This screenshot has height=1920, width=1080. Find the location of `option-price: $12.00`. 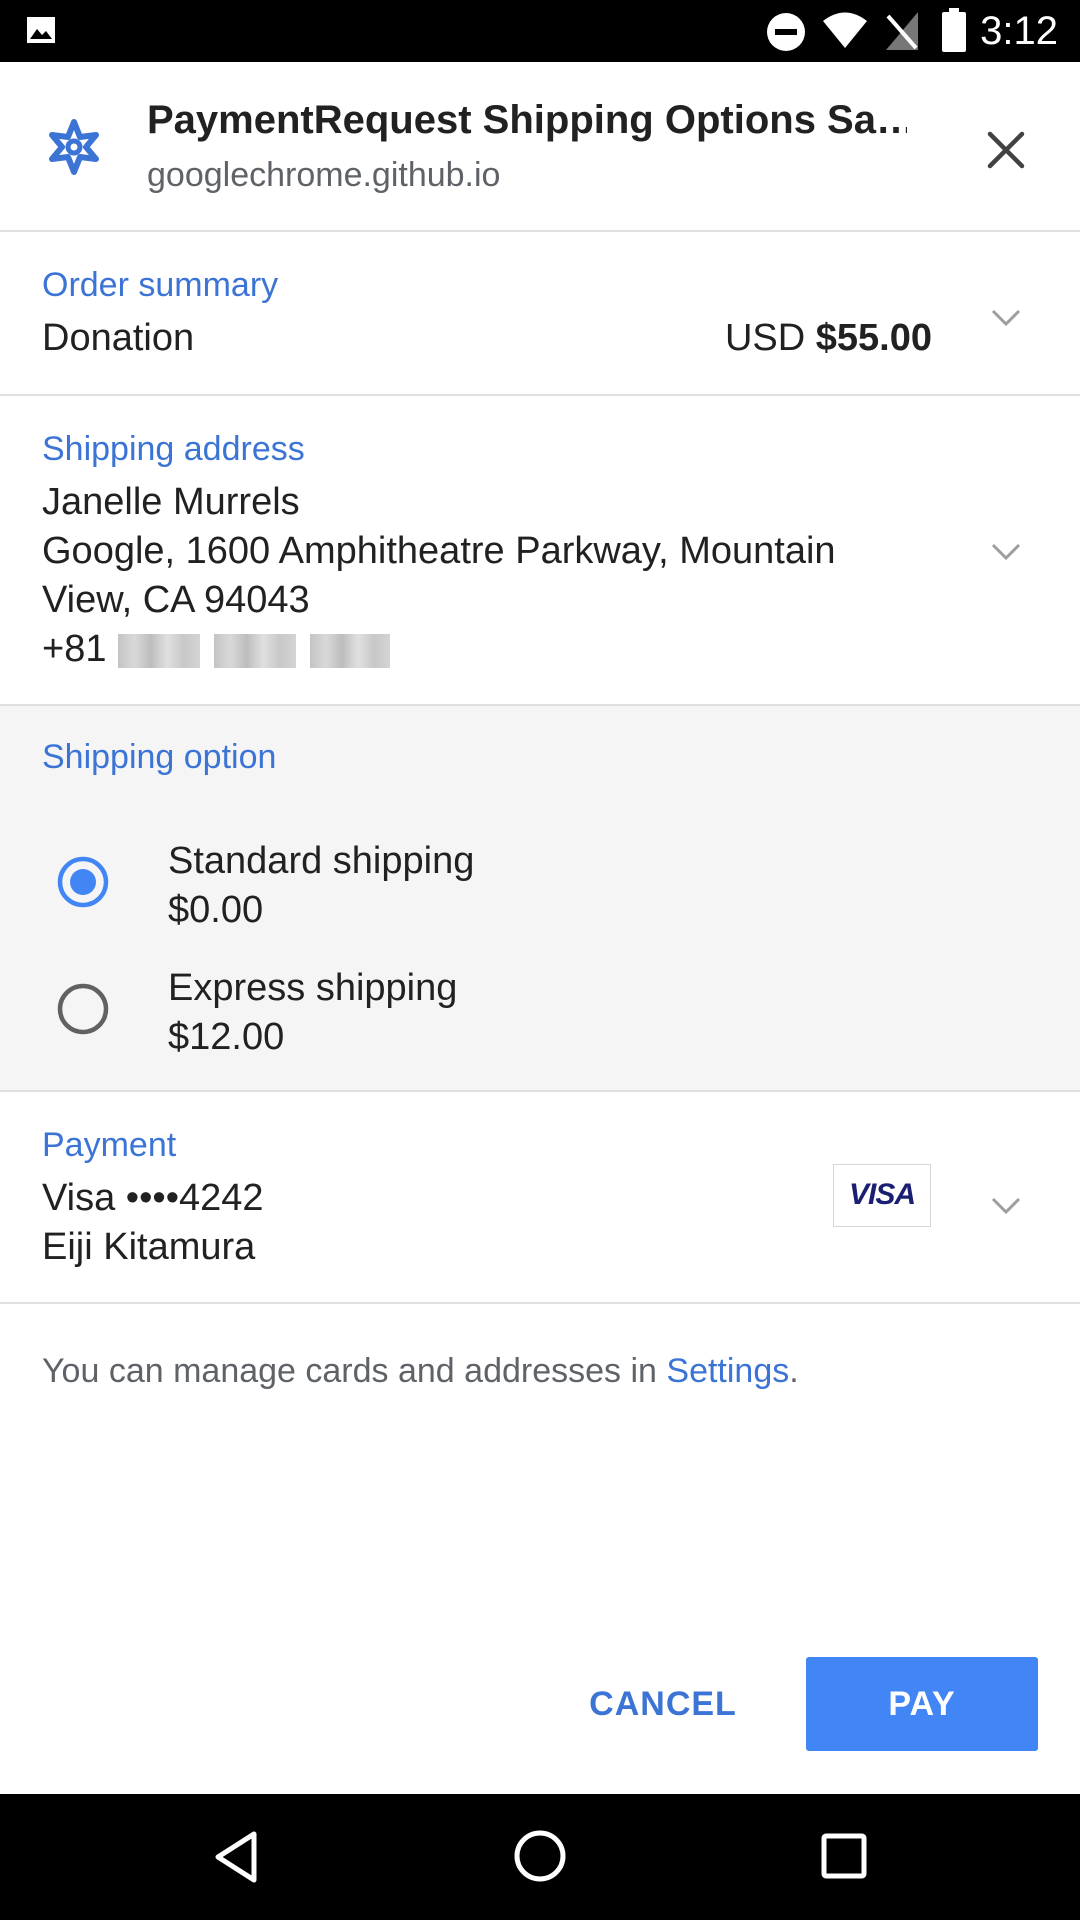

option-price: $12.00 is located at coordinates (226, 1037).